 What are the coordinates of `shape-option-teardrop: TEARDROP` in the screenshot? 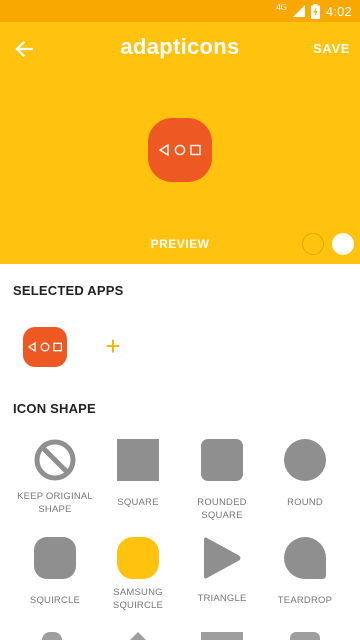 It's located at (305, 571).